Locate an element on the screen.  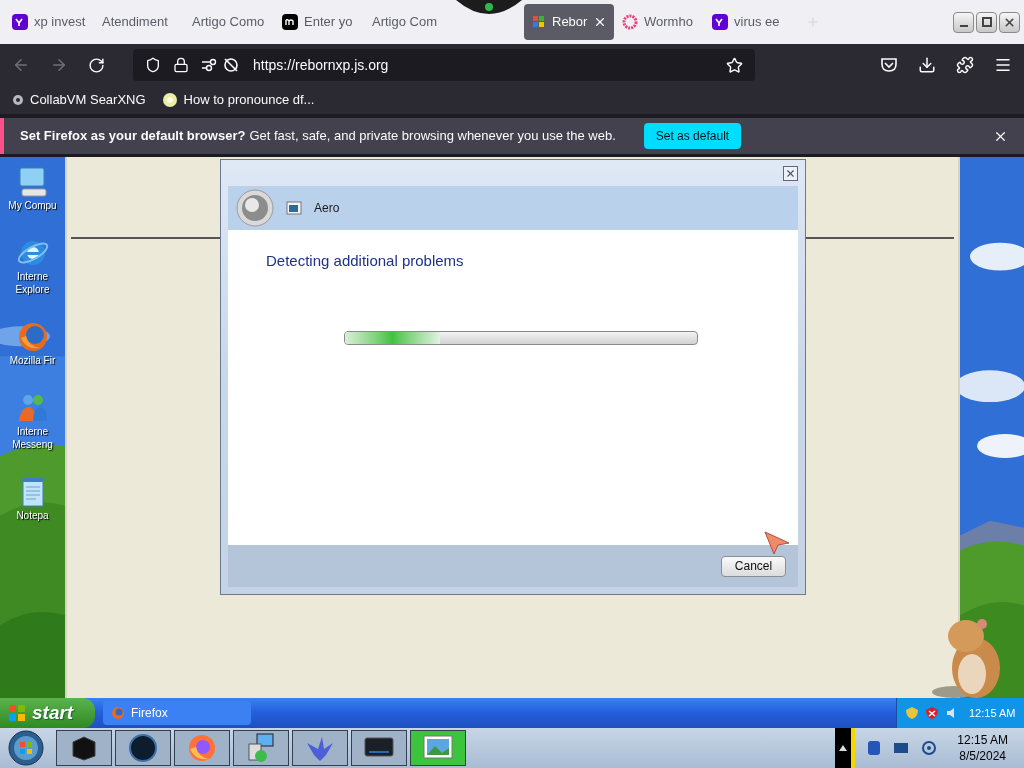
desktop-icon: Interne Explore is located at coordinates (32, 266).